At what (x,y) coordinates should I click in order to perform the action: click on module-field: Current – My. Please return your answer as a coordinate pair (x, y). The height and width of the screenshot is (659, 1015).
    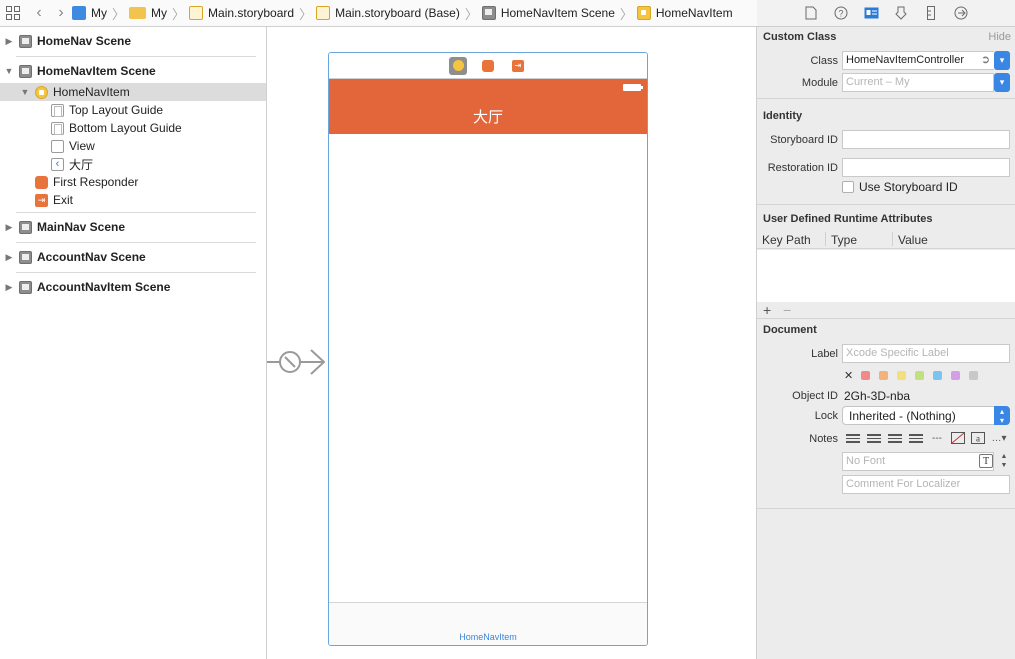
    Looking at the image, I should click on (918, 82).